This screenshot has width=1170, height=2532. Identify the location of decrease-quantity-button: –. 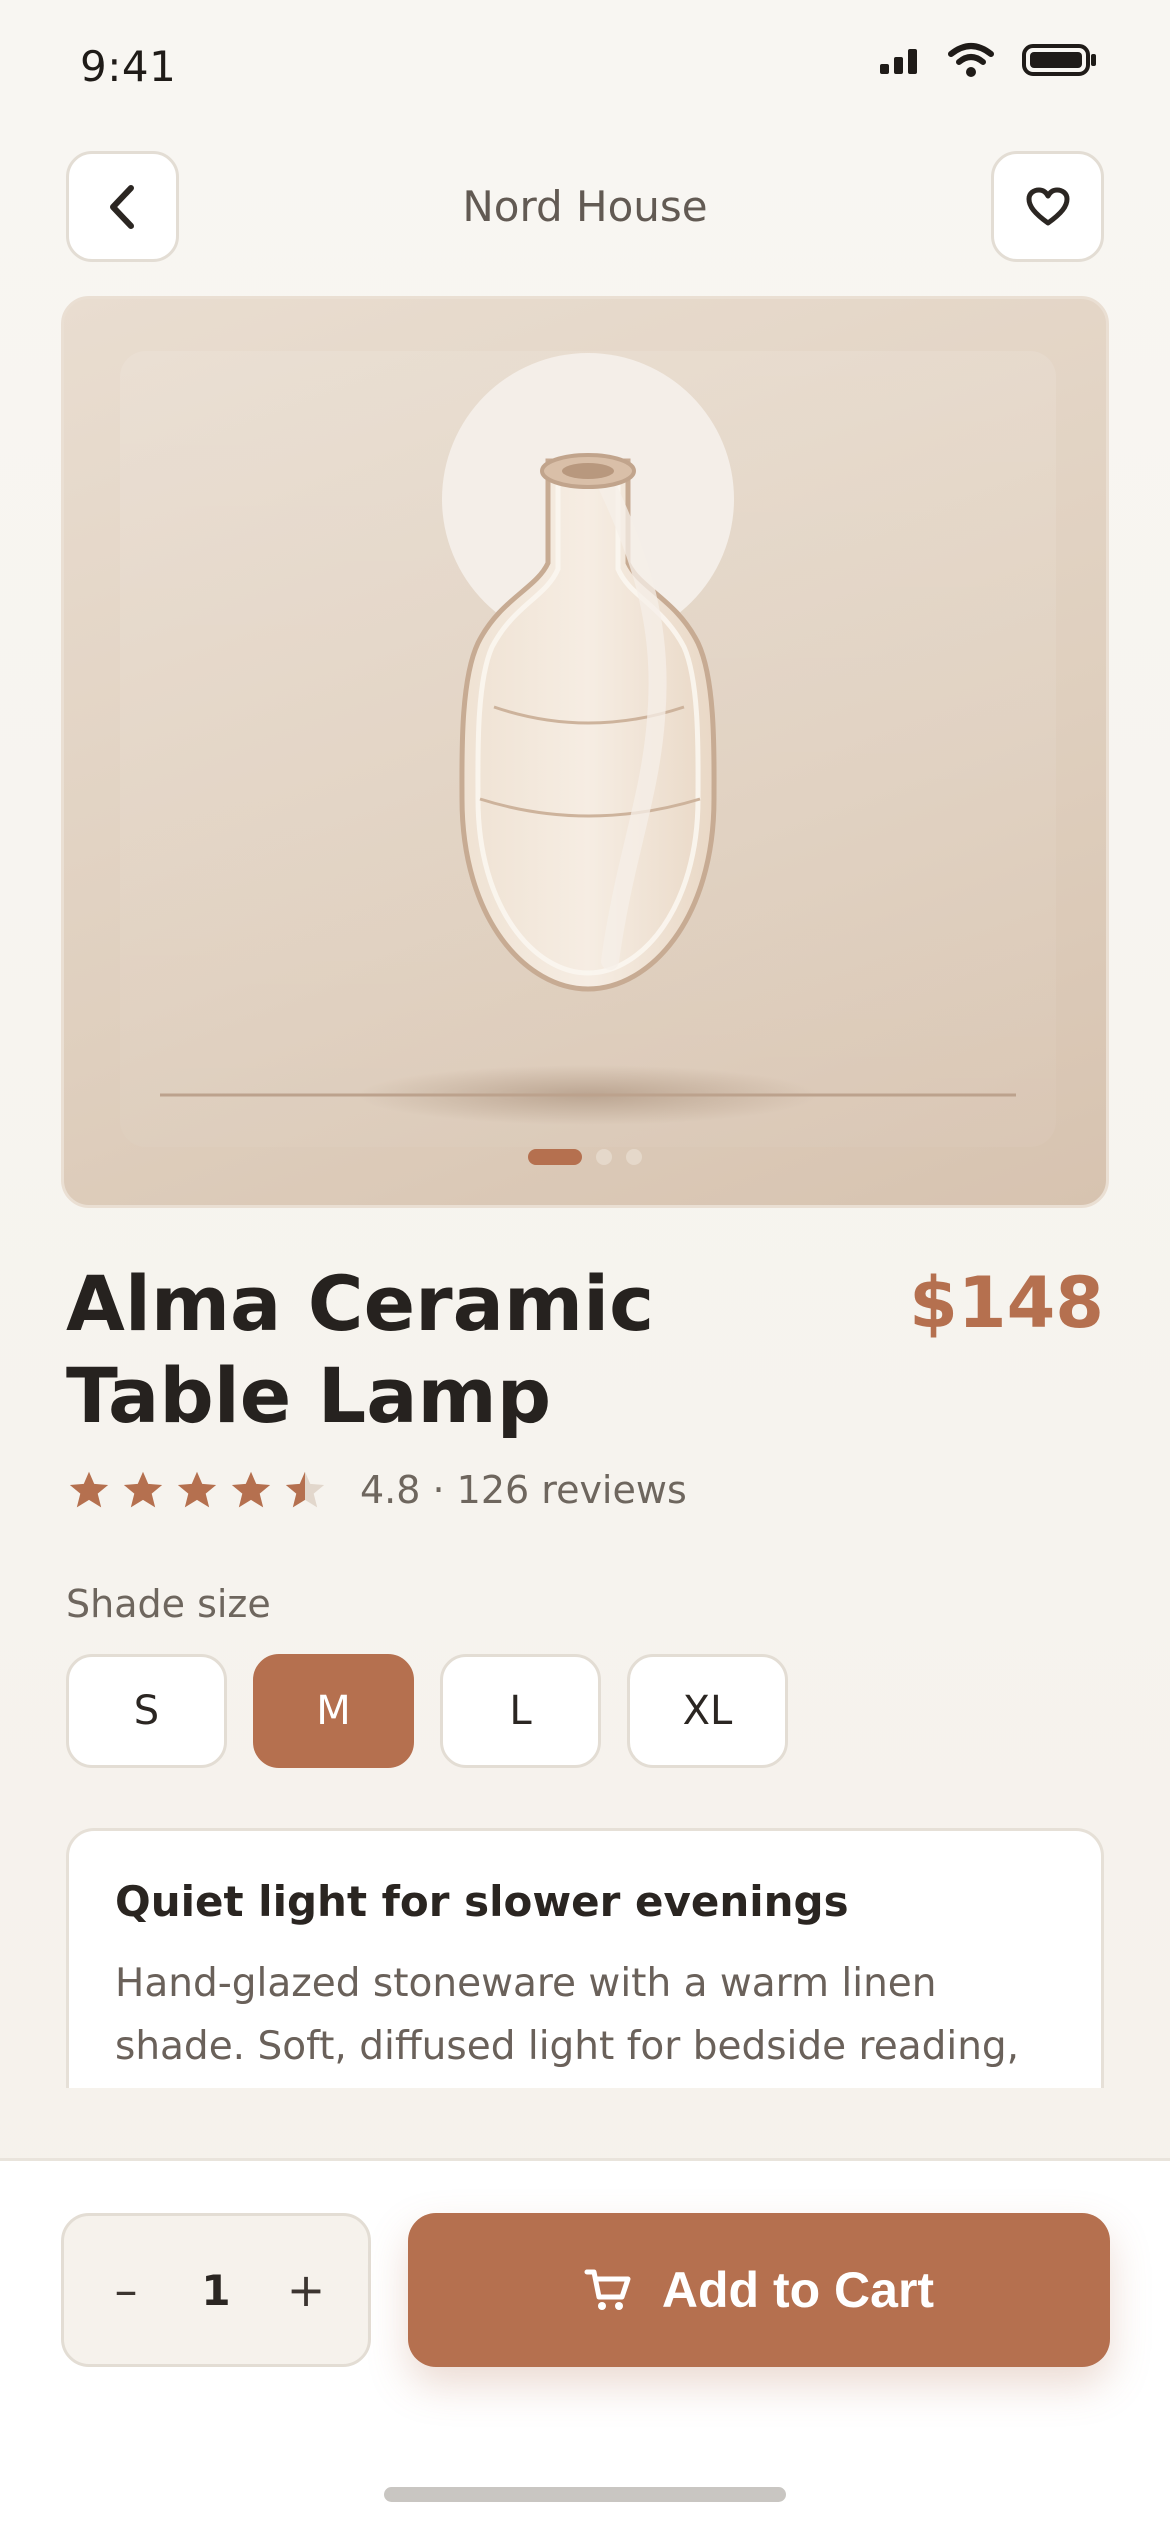
(126, 2290).